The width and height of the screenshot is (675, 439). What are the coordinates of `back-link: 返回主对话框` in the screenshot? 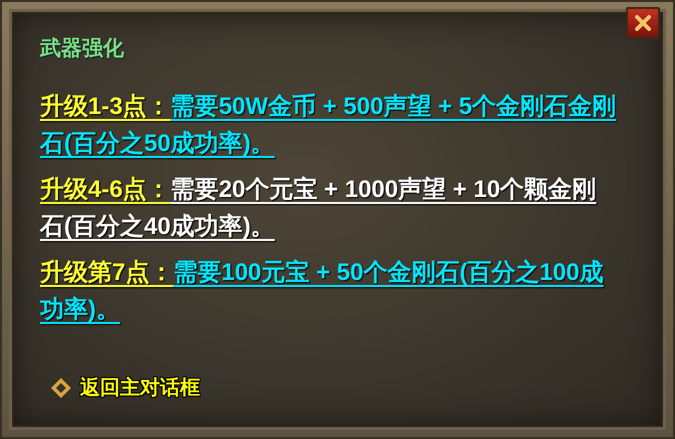 It's located at (140, 387).